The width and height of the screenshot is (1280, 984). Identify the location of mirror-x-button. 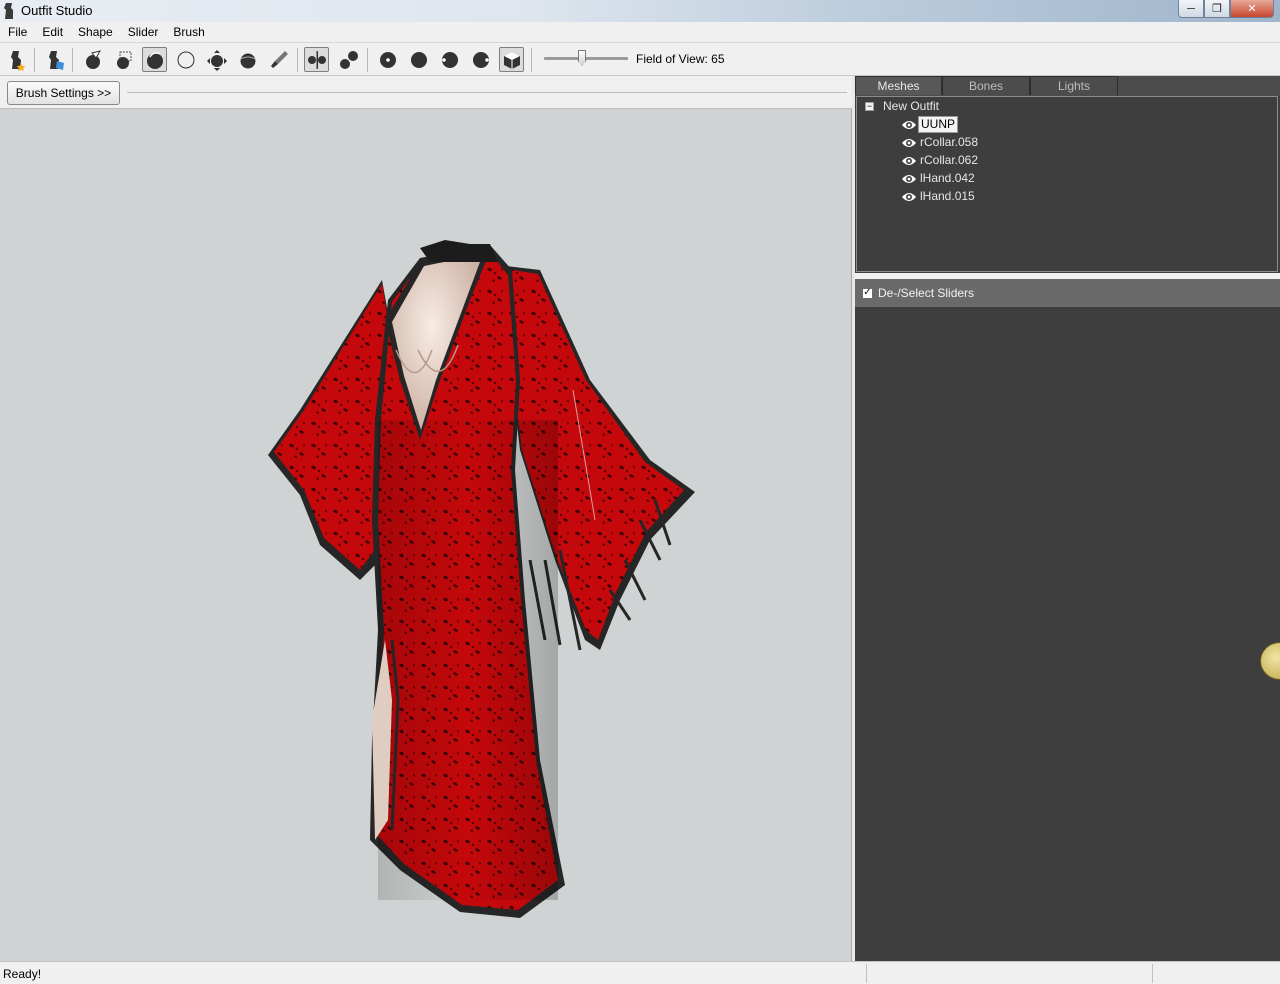
(316, 59).